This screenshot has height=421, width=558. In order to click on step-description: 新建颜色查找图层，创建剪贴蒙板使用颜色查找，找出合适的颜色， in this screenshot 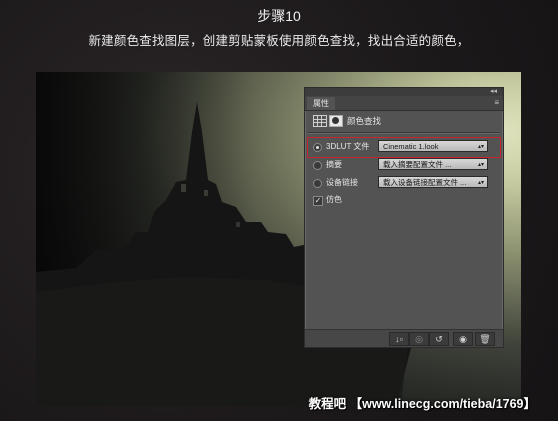, I will do `click(279, 41)`.